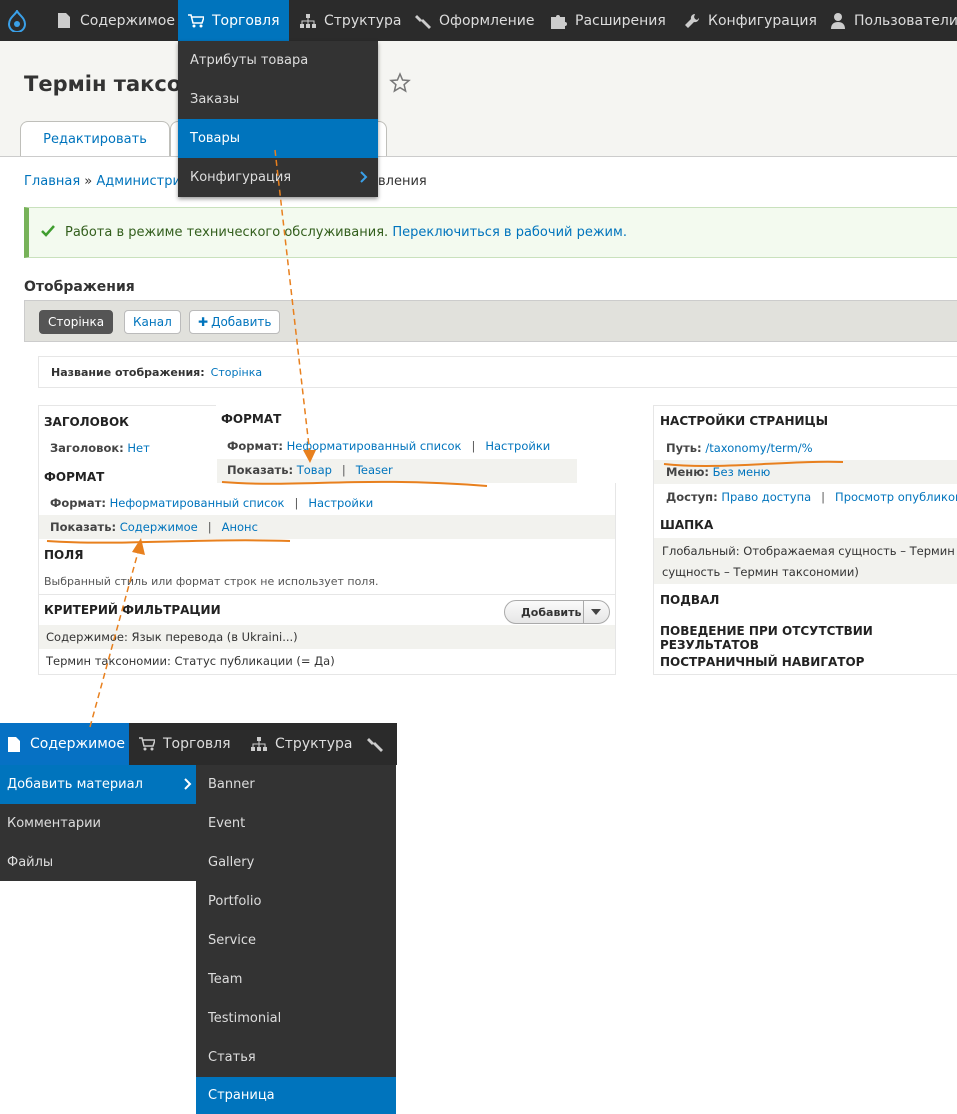  I want to click on arrow-to-product, so click(292, 302).